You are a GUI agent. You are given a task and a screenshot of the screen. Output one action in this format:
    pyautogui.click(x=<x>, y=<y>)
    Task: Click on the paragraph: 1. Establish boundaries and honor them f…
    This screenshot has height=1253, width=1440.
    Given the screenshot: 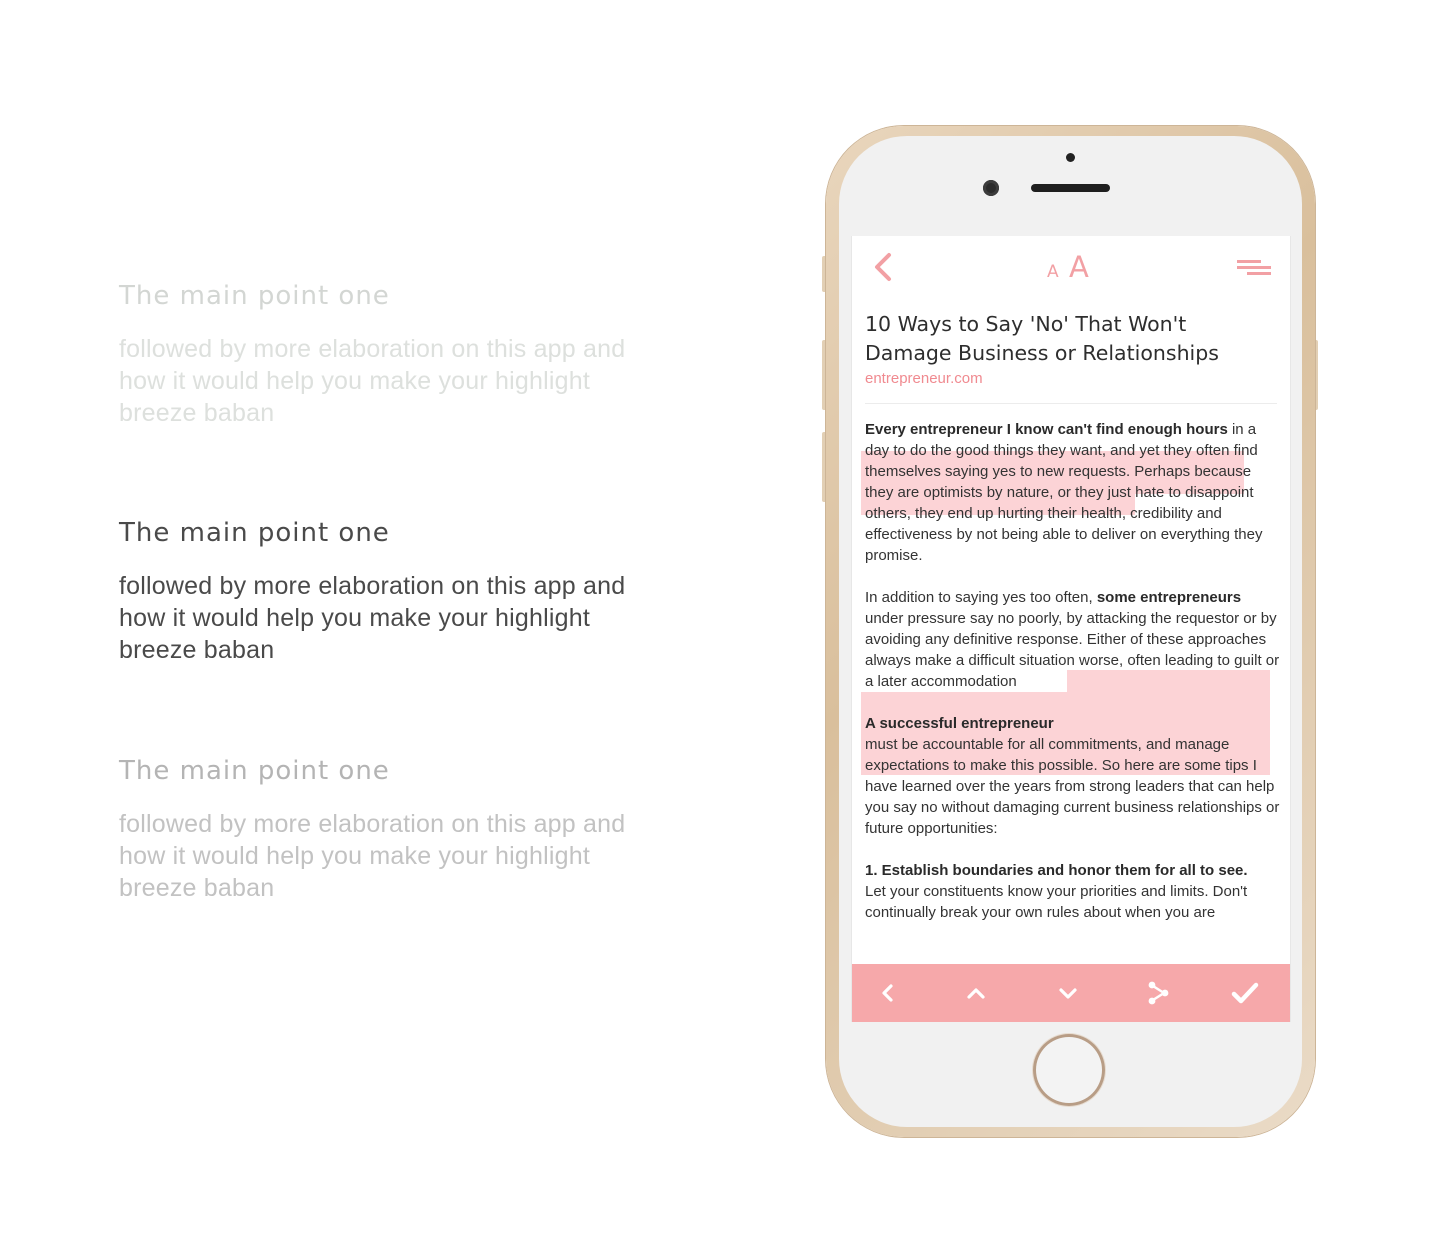 What is the action you would take?
    pyautogui.click(x=1072, y=891)
    